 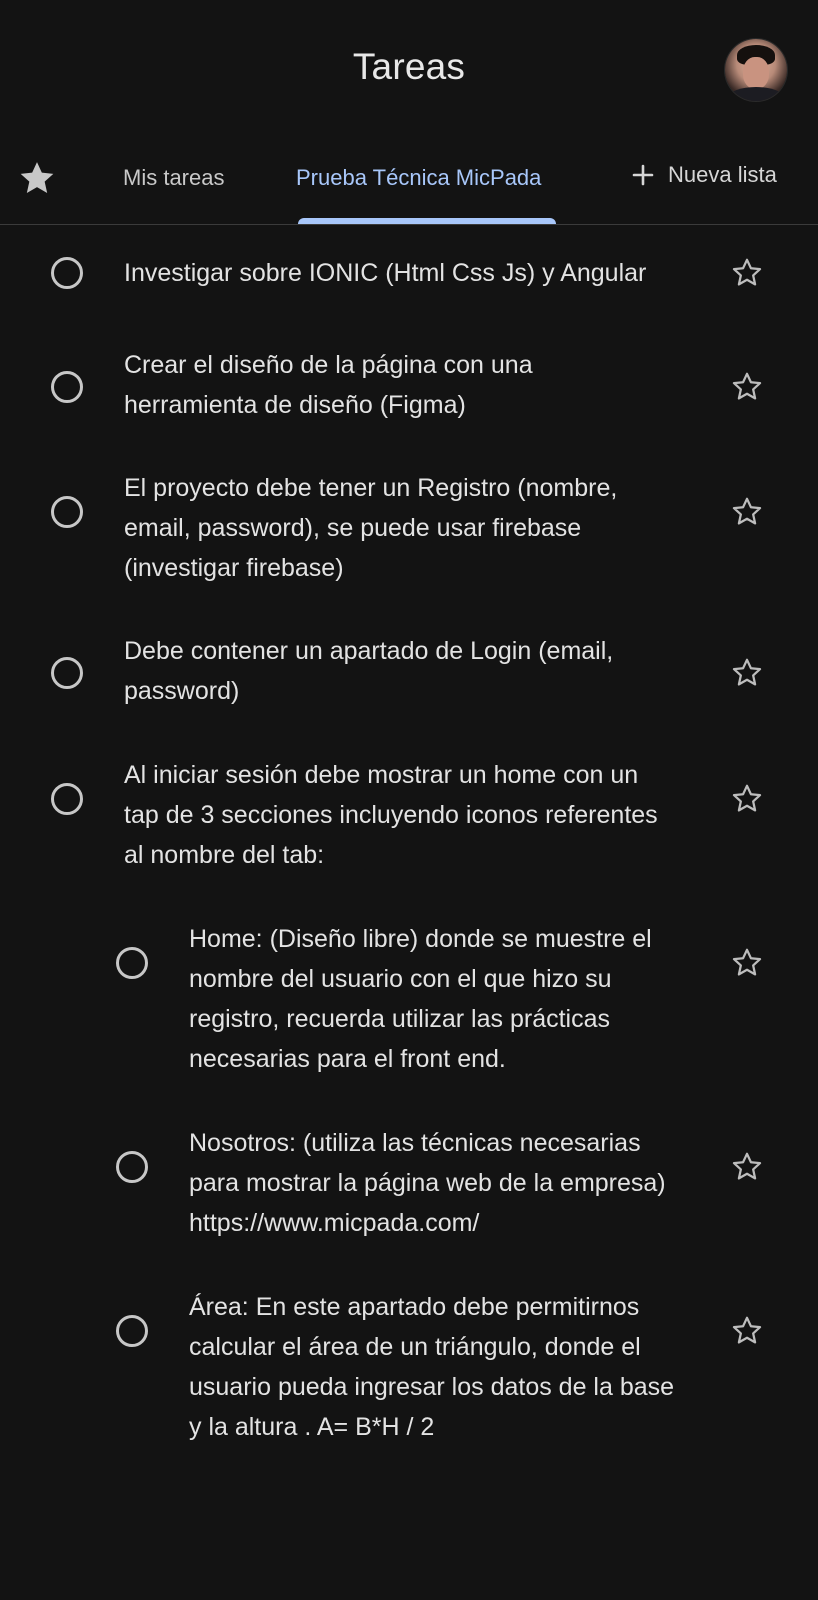 I want to click on tab-starred, so click(x=37, y=178).